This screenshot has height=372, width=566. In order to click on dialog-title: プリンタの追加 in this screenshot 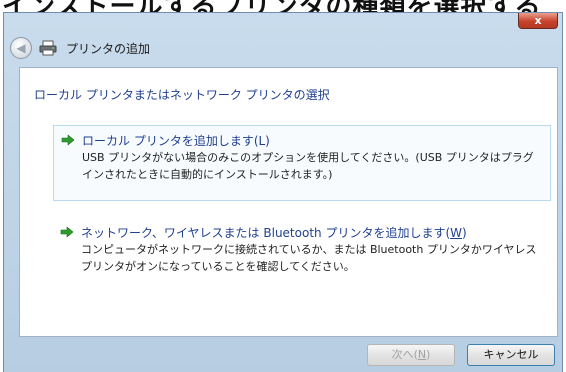, I will do `click(108, 49)`.